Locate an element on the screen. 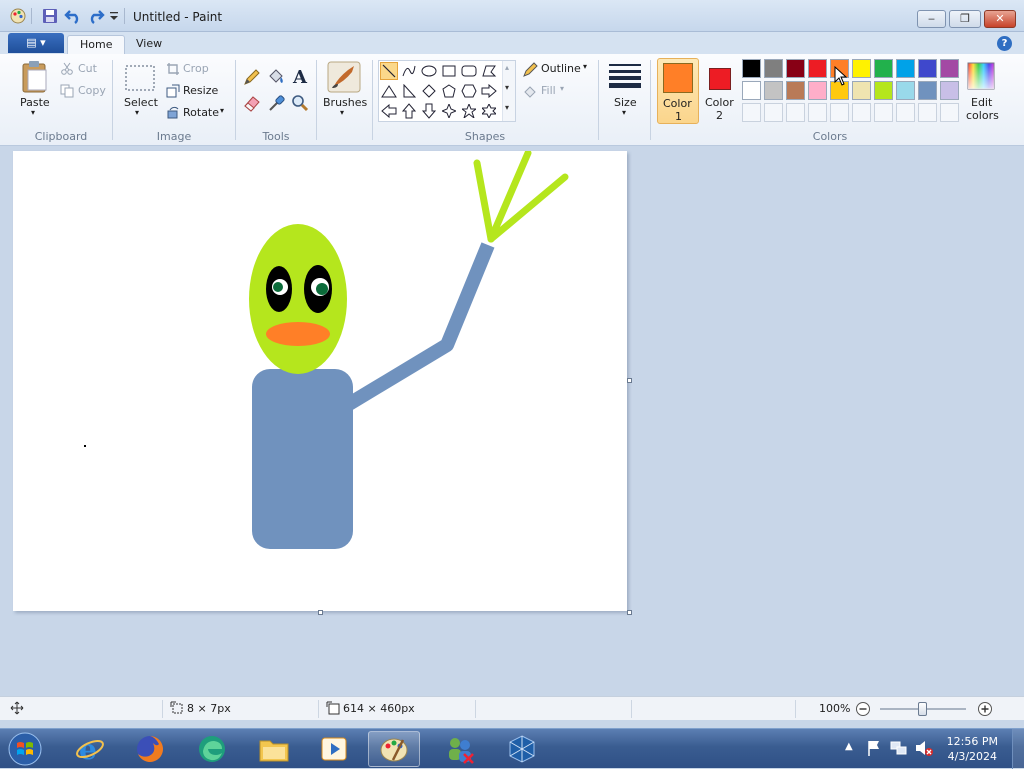 This screenshot has height=769, width=1024. zoom-out-icon is located at coordinates (863, 710).